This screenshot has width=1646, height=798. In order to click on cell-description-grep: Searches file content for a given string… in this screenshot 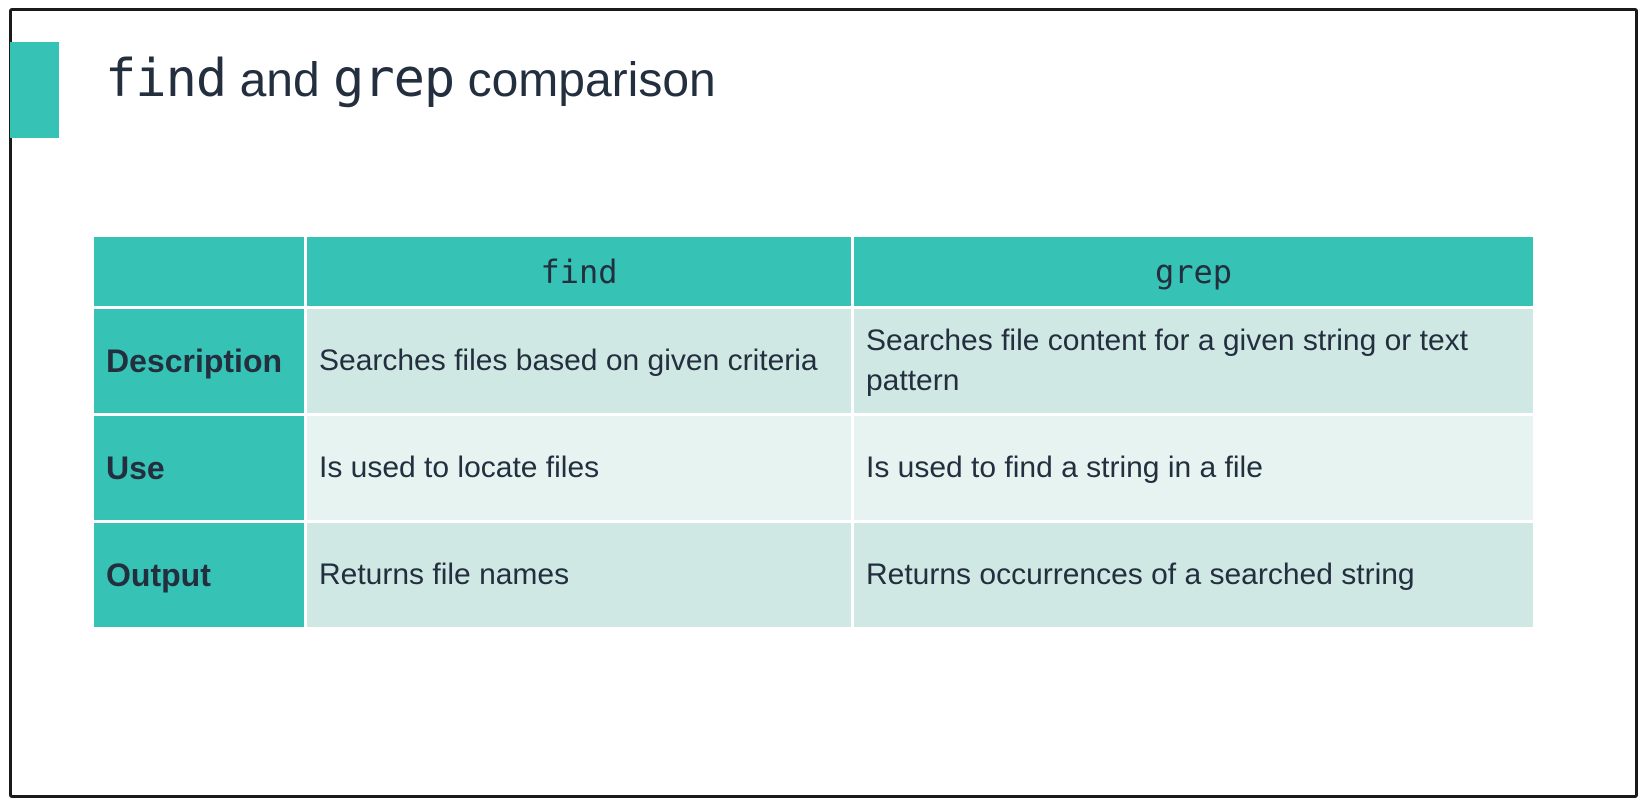, I will do `click(1193, 361)`.